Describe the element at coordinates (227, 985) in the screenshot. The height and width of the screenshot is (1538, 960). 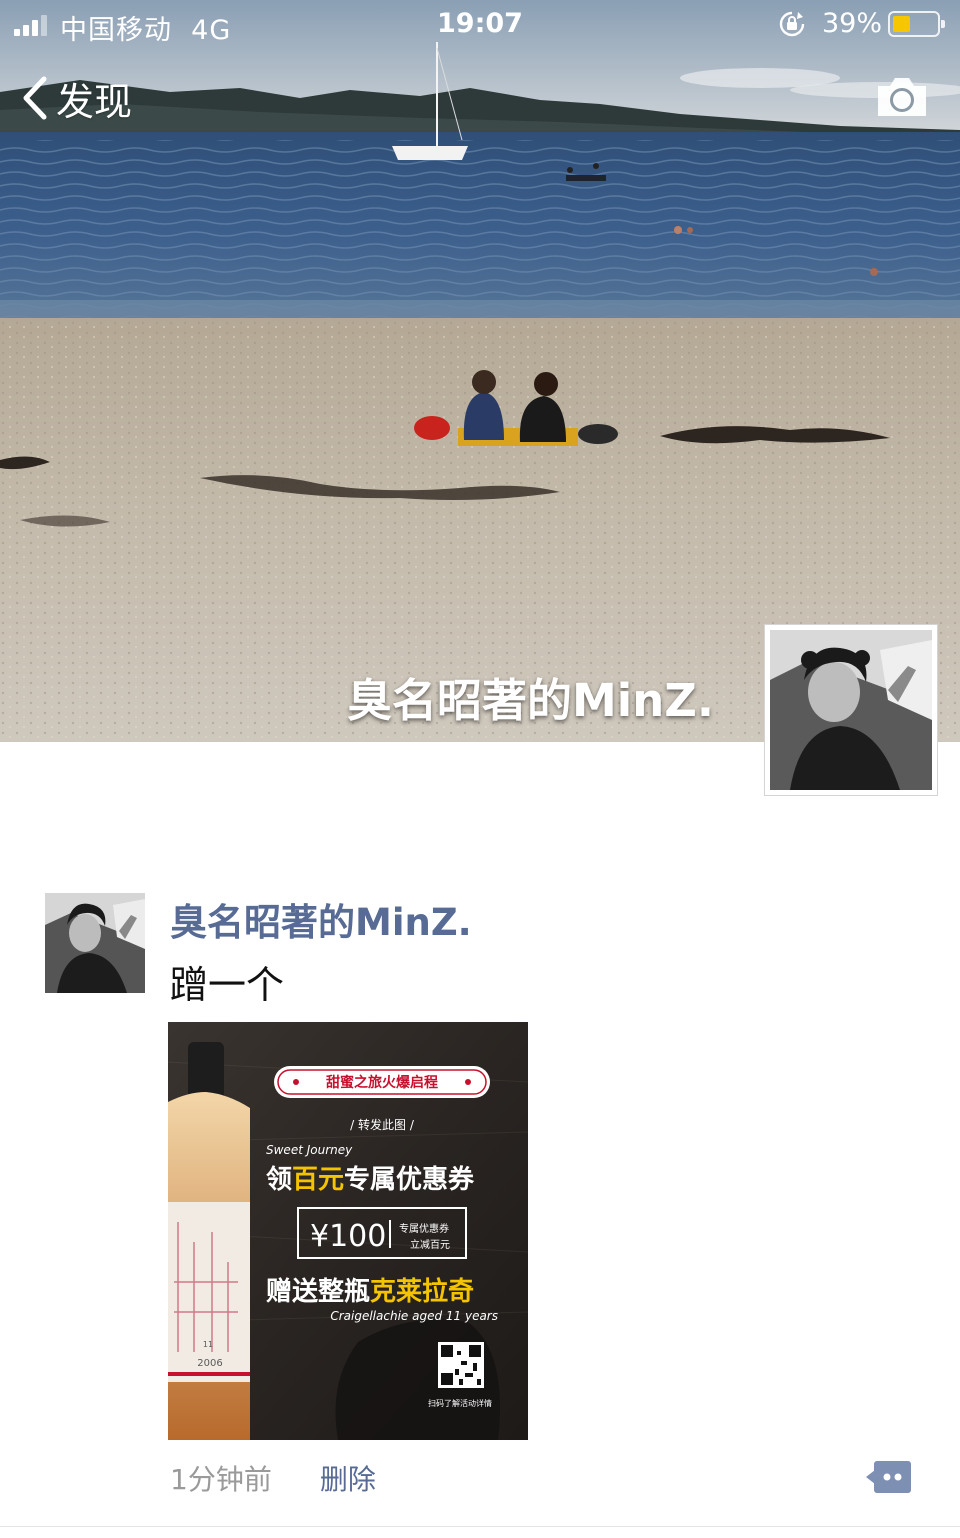
I see `post-text: 蹭一个` at that location.